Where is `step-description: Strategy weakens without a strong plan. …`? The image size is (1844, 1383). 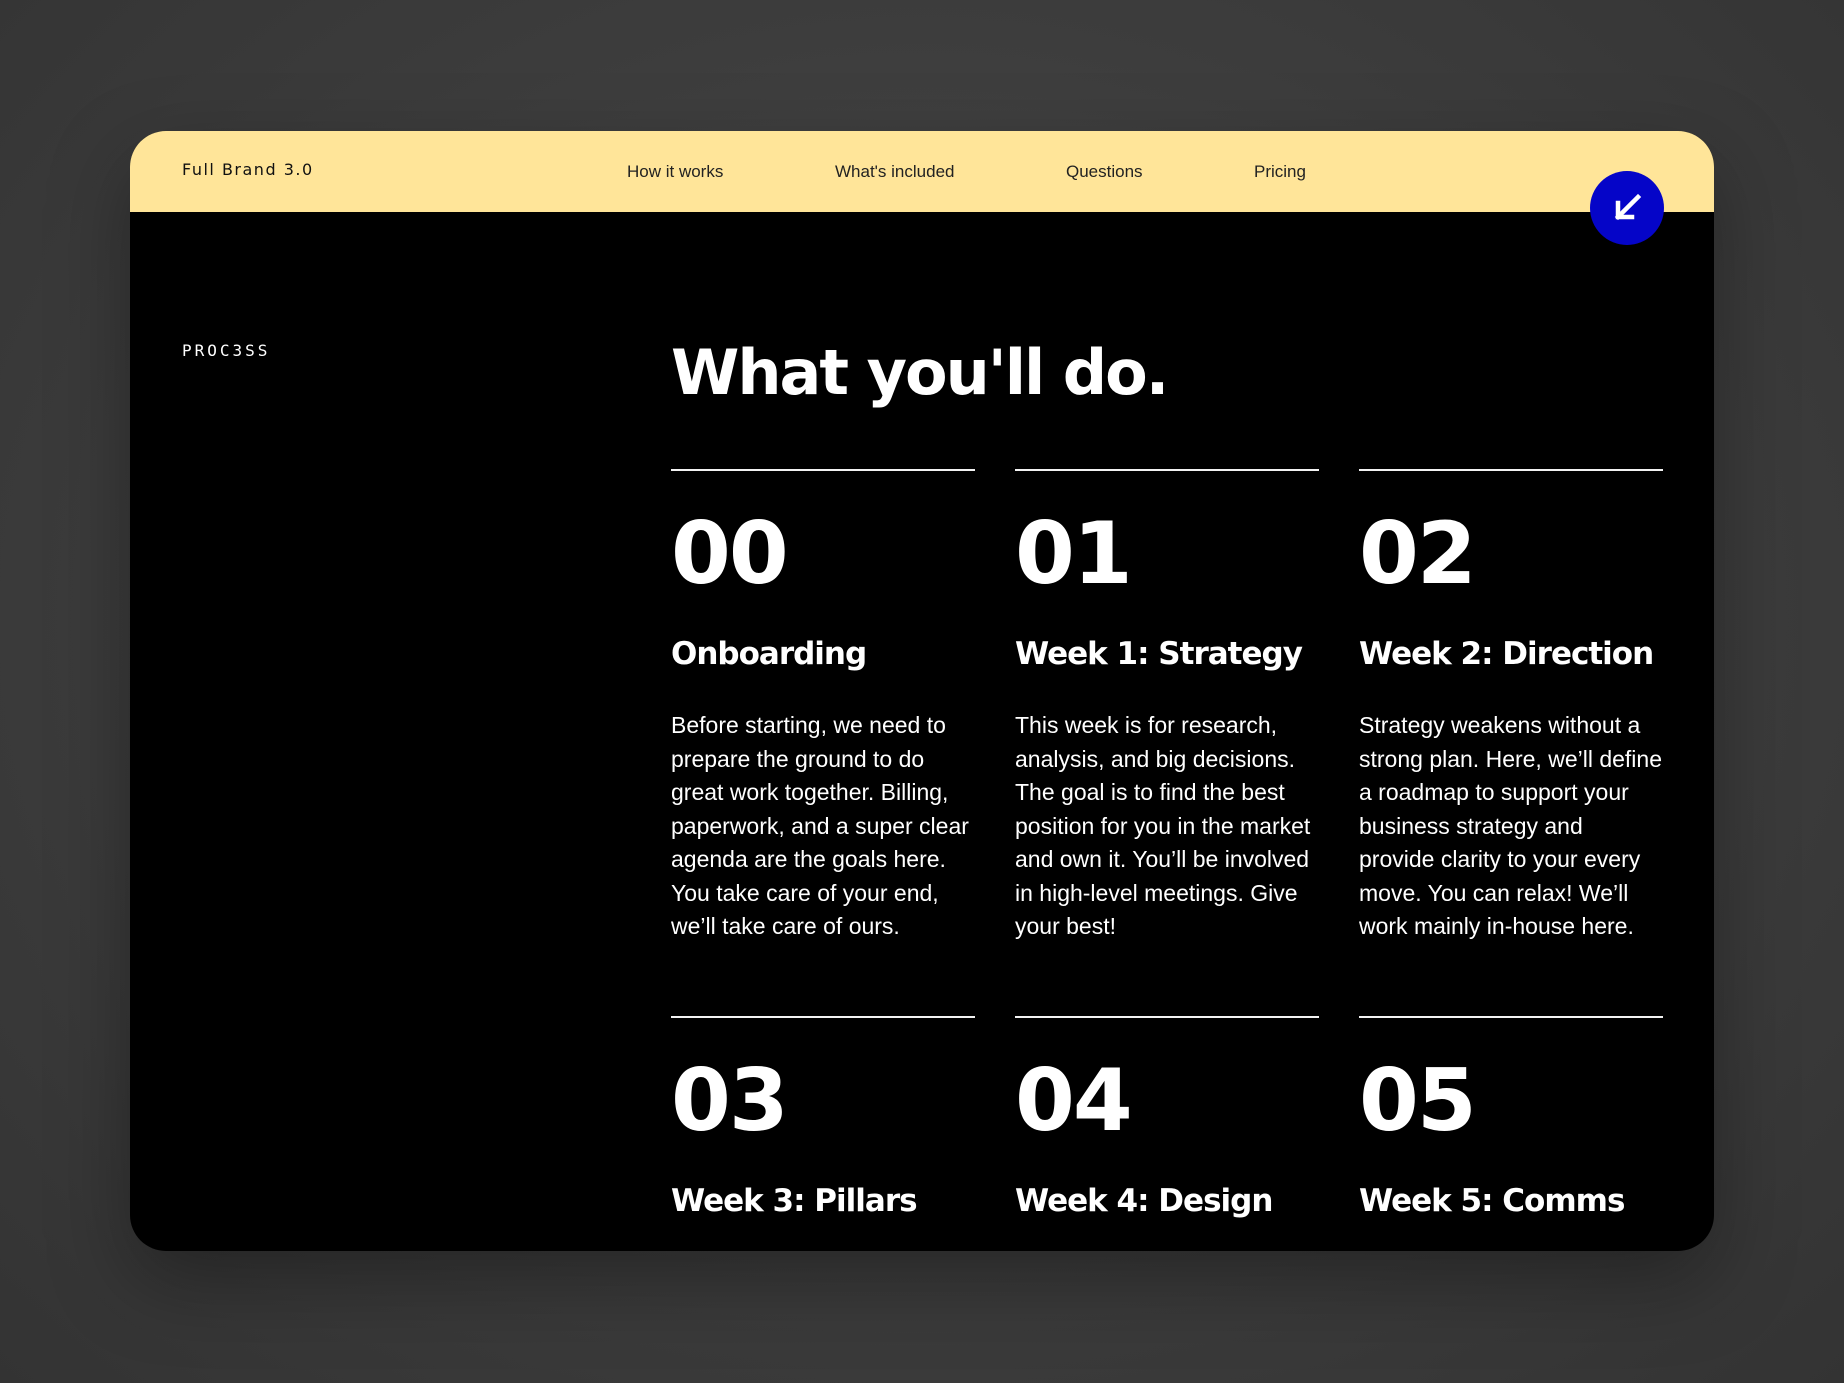
step-description: Strategy weakens without a strong plan. … is located at coordinates (1510, 825).